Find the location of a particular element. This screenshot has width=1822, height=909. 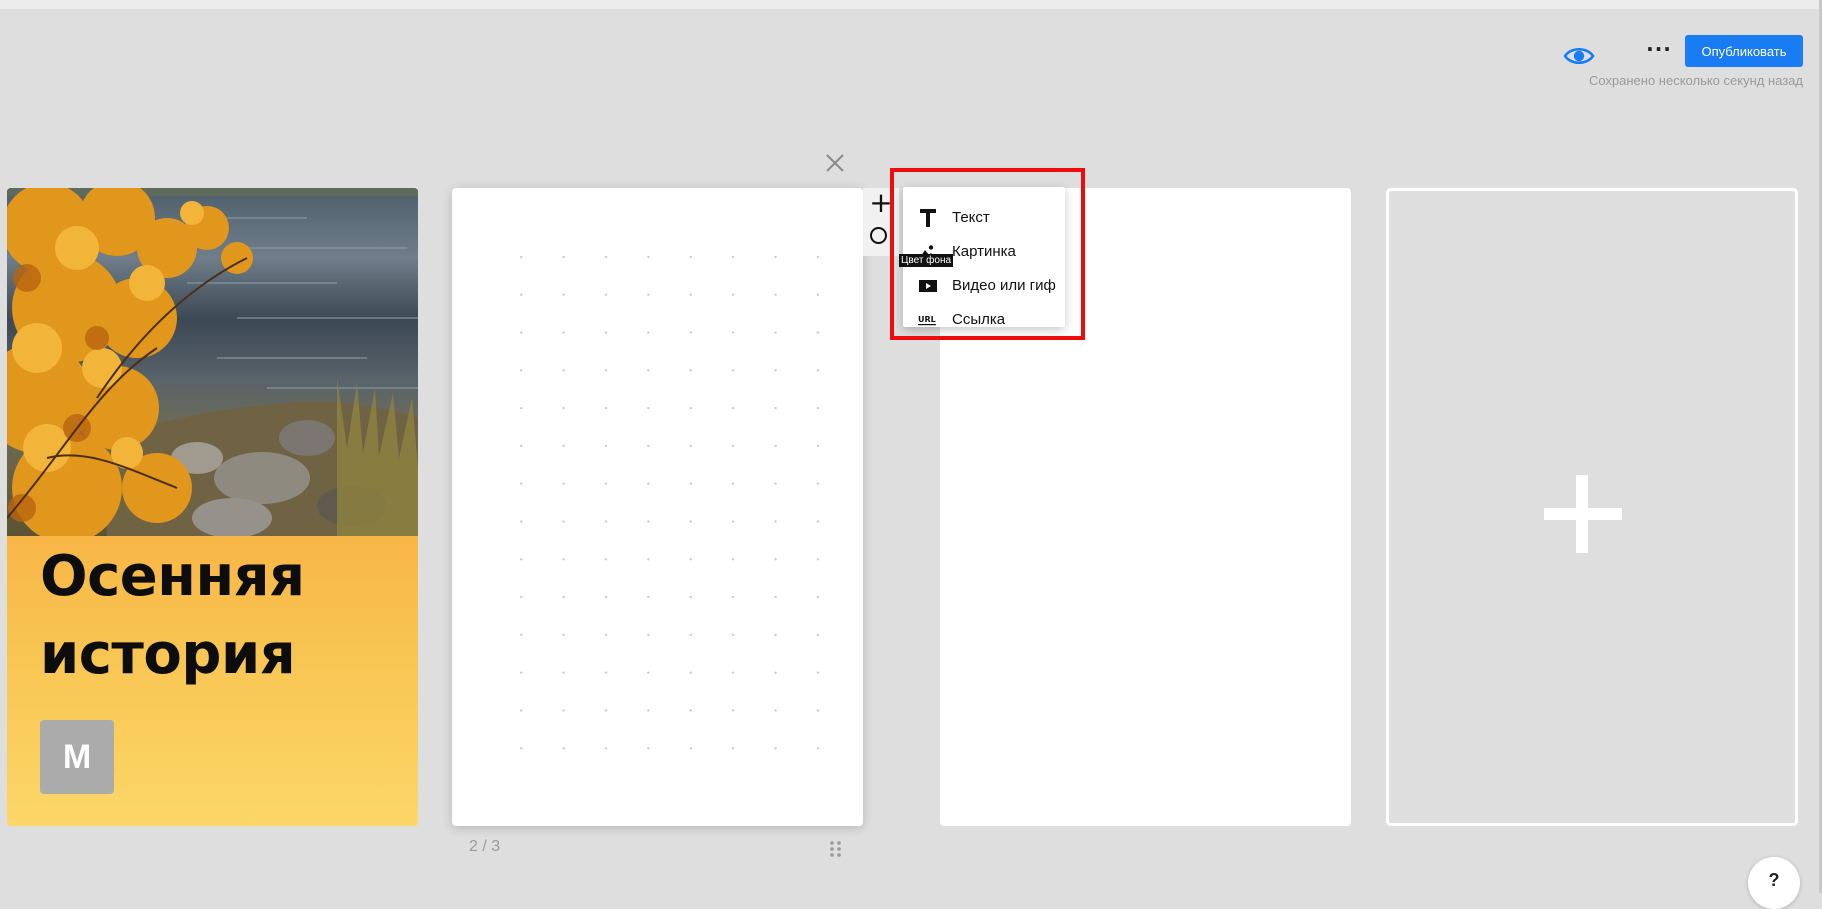

background-color-button is located at coordinates (878, 235).